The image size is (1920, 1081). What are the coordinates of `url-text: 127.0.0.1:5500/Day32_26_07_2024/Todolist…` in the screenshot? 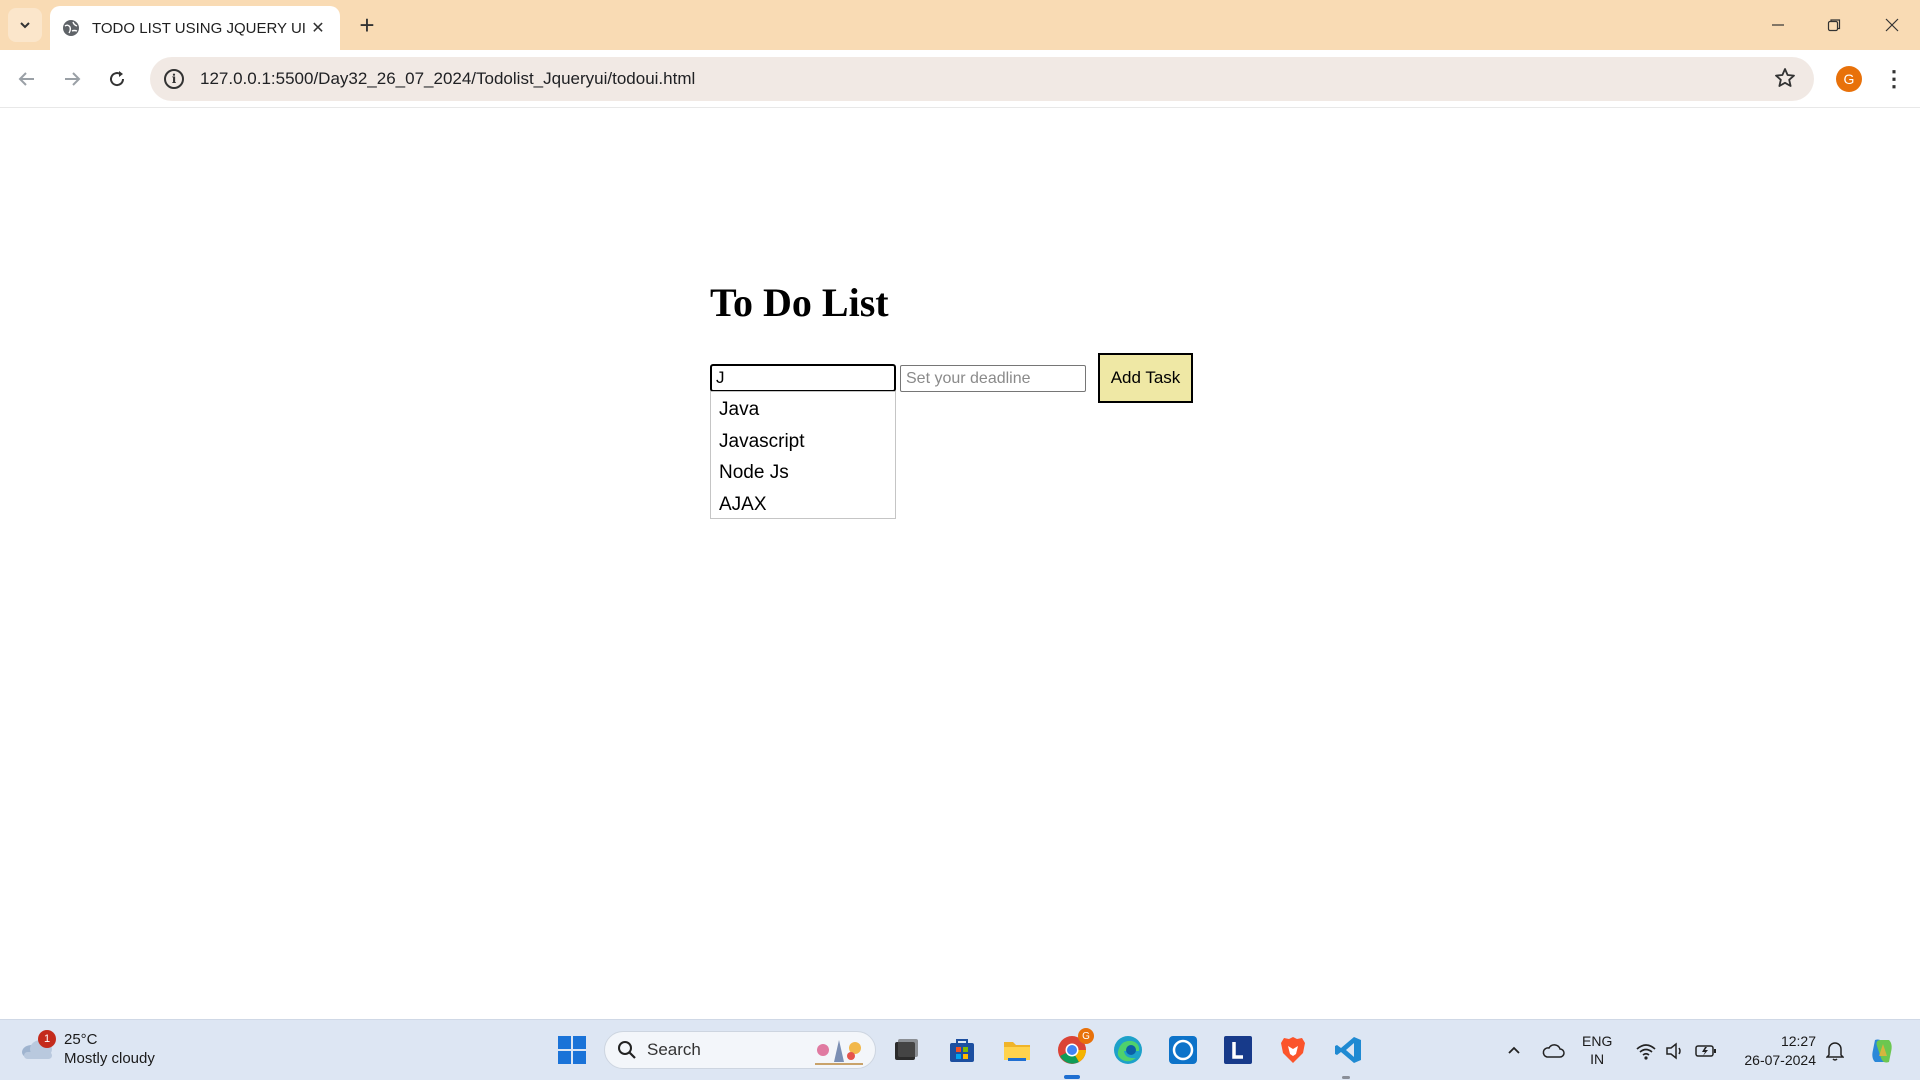 It's located at (448, 78).